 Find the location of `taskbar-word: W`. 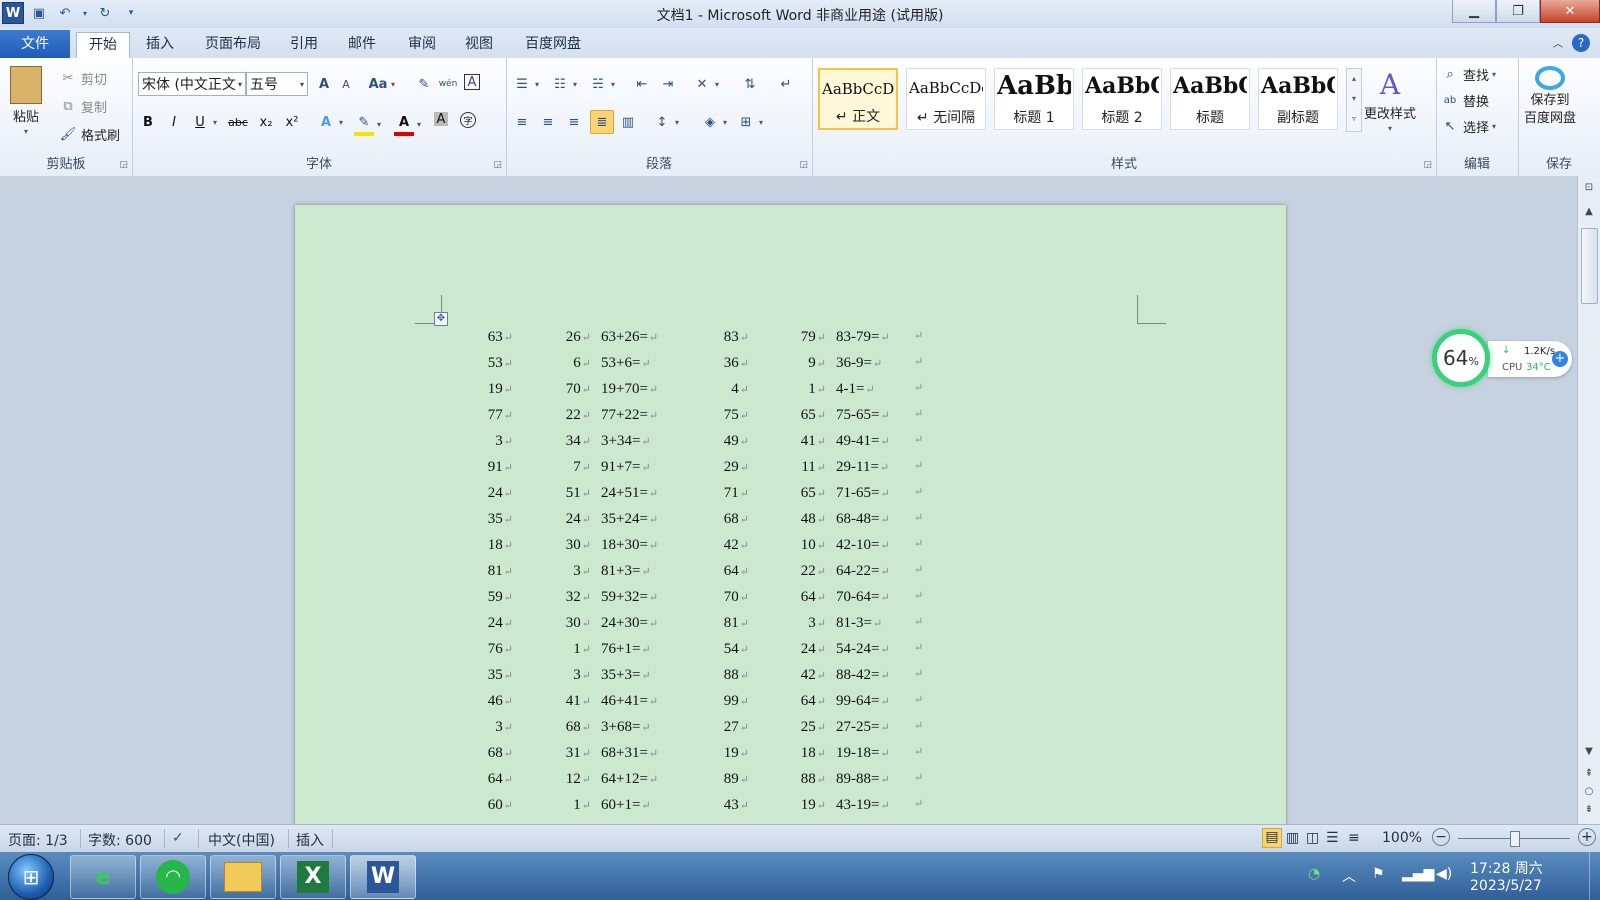

taskbar-word: W is located at coordinates (383, 877).